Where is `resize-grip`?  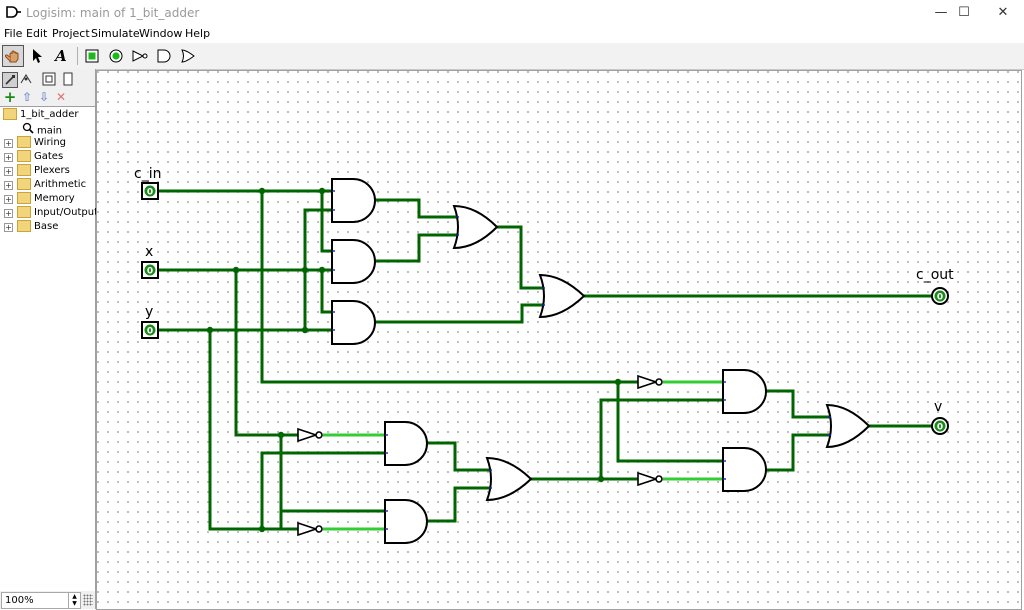
resize-grip is located at coordinates (88, 600).